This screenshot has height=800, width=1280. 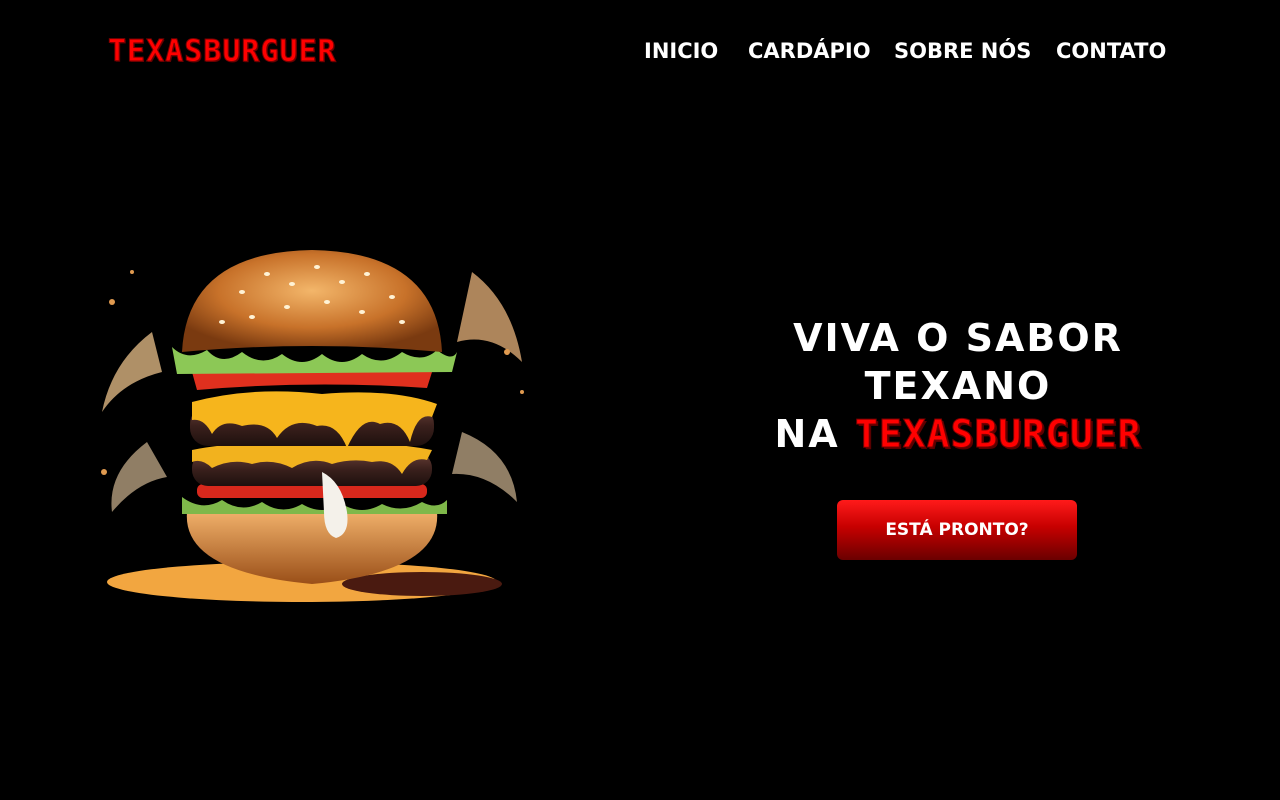 I want to click on nav-link-cardapio: CARDÁPIO, so click(x=809, y=51).